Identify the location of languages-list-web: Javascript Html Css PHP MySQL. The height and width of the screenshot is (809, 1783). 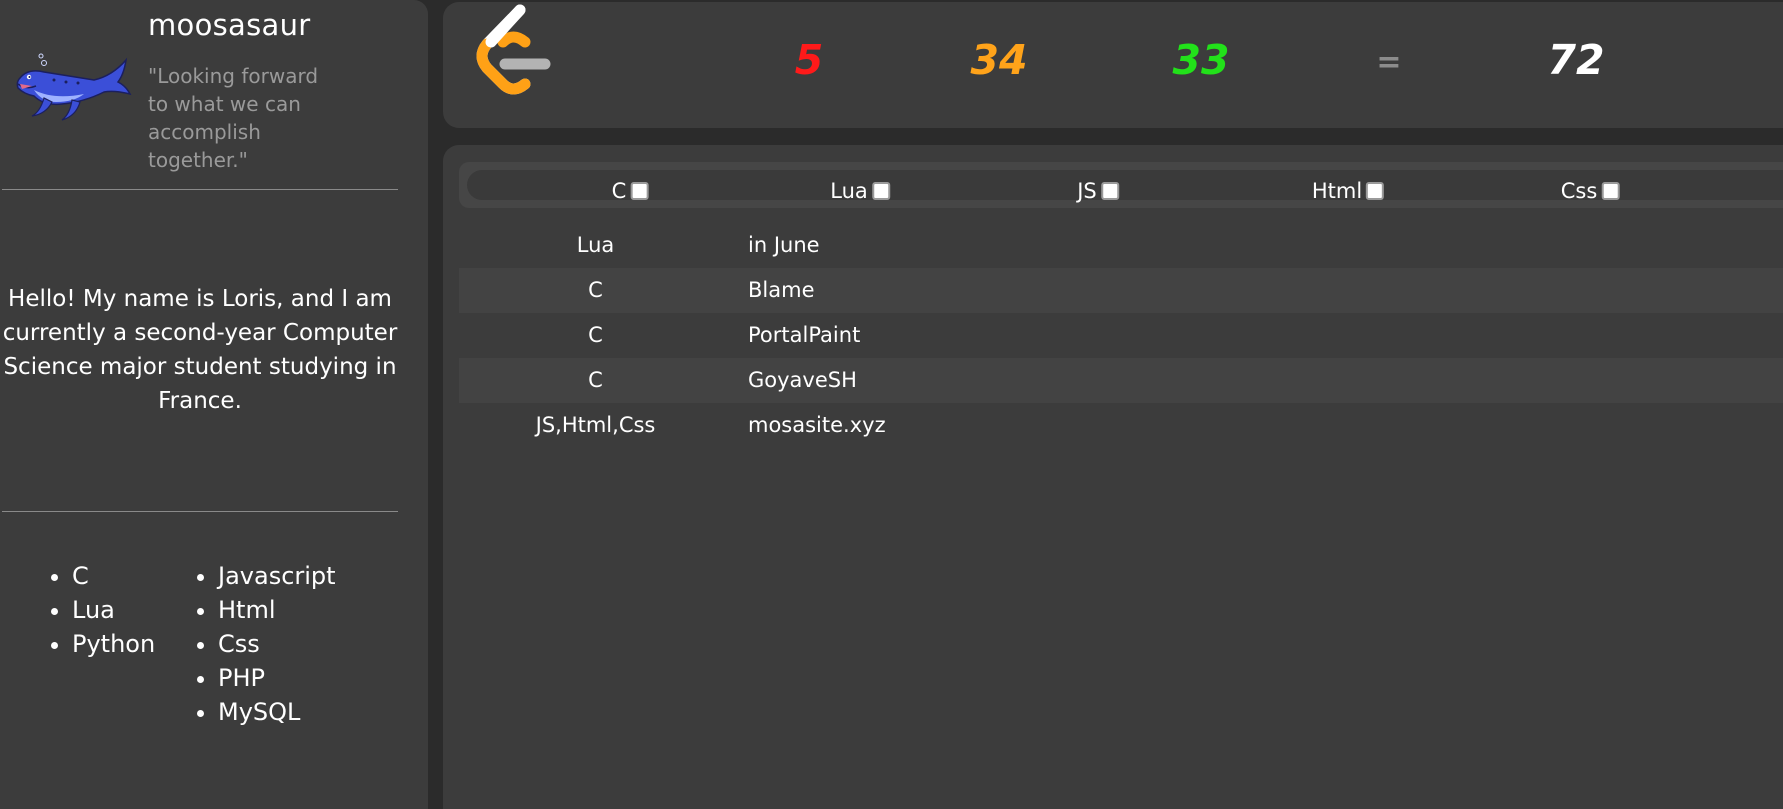
(266, 644).